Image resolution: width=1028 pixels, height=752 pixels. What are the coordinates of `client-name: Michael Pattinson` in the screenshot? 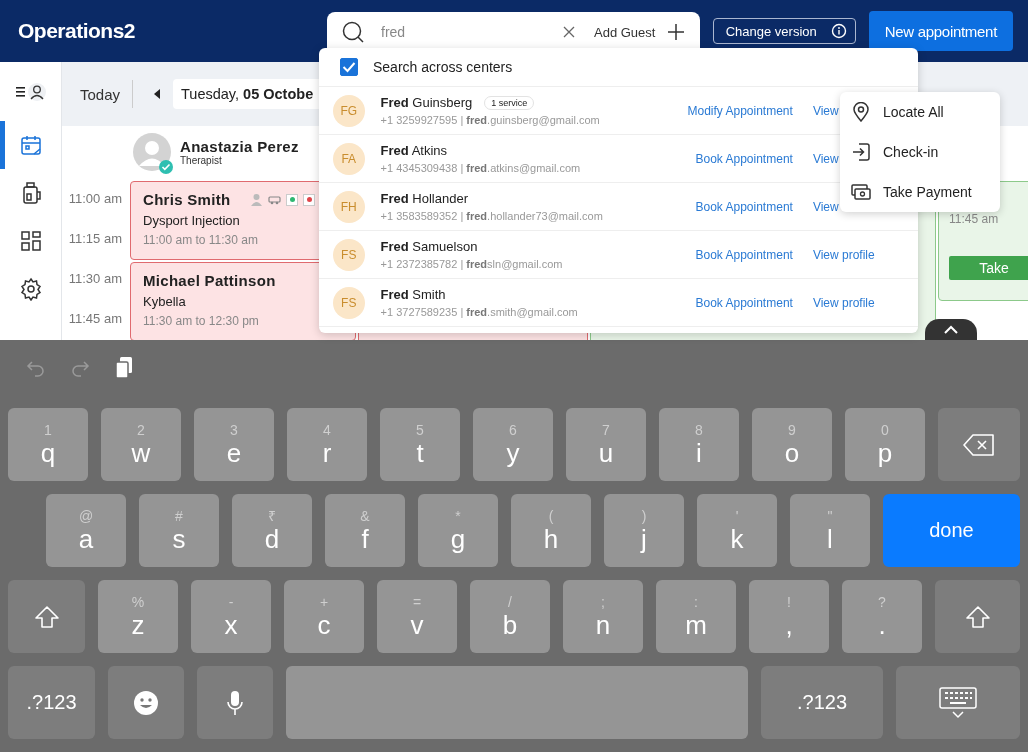 It's located at (209, 280).